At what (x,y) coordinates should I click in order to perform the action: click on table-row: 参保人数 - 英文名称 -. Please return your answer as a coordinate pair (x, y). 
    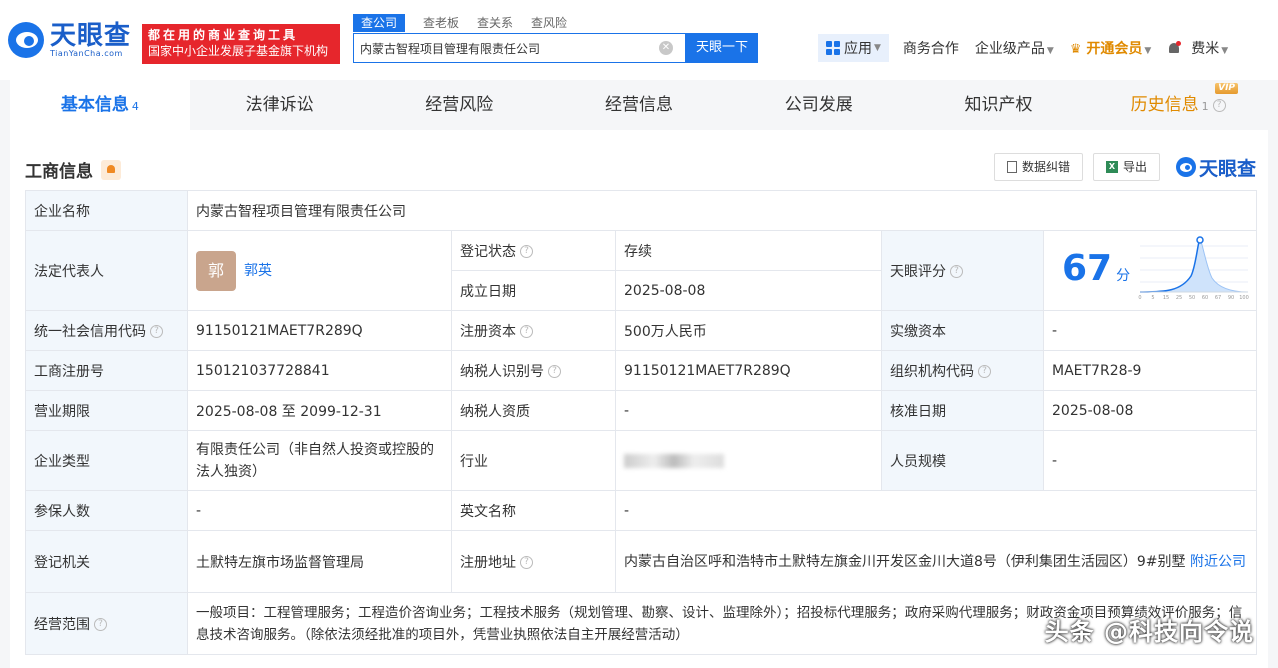
    Looking at the image, I should click on (641, 510).